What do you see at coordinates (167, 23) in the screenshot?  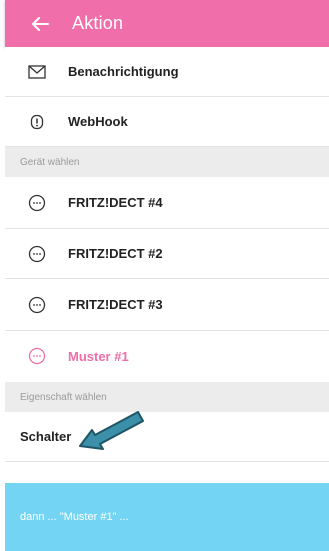 I see `app-bar: Aktion` at bounding box center [167, 23].